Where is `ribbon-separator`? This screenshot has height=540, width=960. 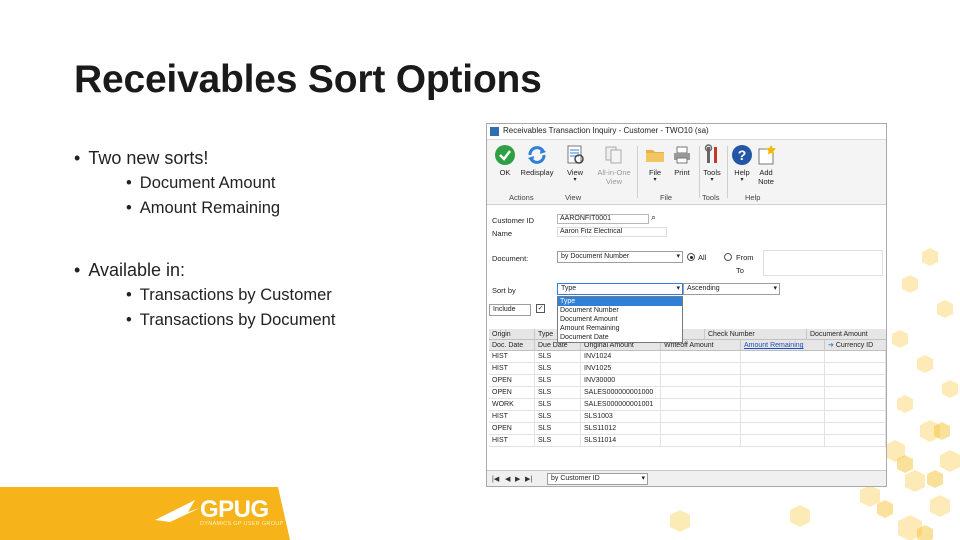 ribbon-separator is located at coordinates (637, 172).